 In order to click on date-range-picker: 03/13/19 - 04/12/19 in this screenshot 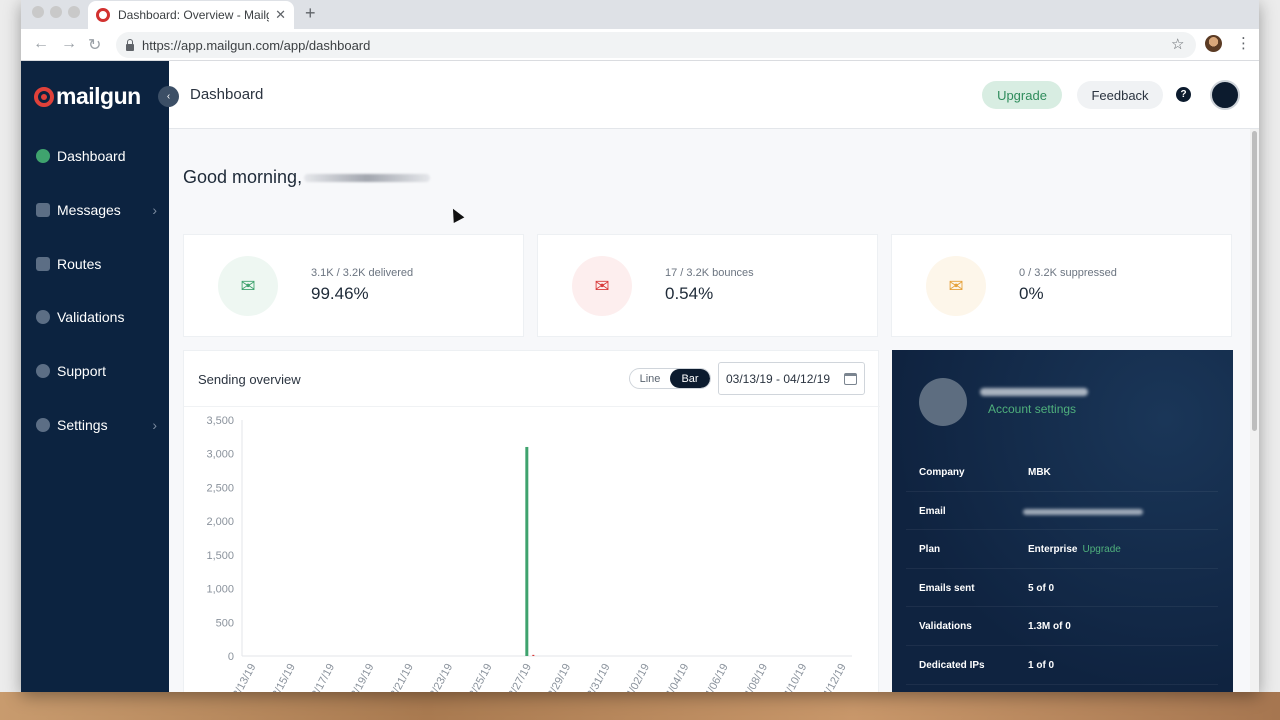, I will do `click(791, 378)`.